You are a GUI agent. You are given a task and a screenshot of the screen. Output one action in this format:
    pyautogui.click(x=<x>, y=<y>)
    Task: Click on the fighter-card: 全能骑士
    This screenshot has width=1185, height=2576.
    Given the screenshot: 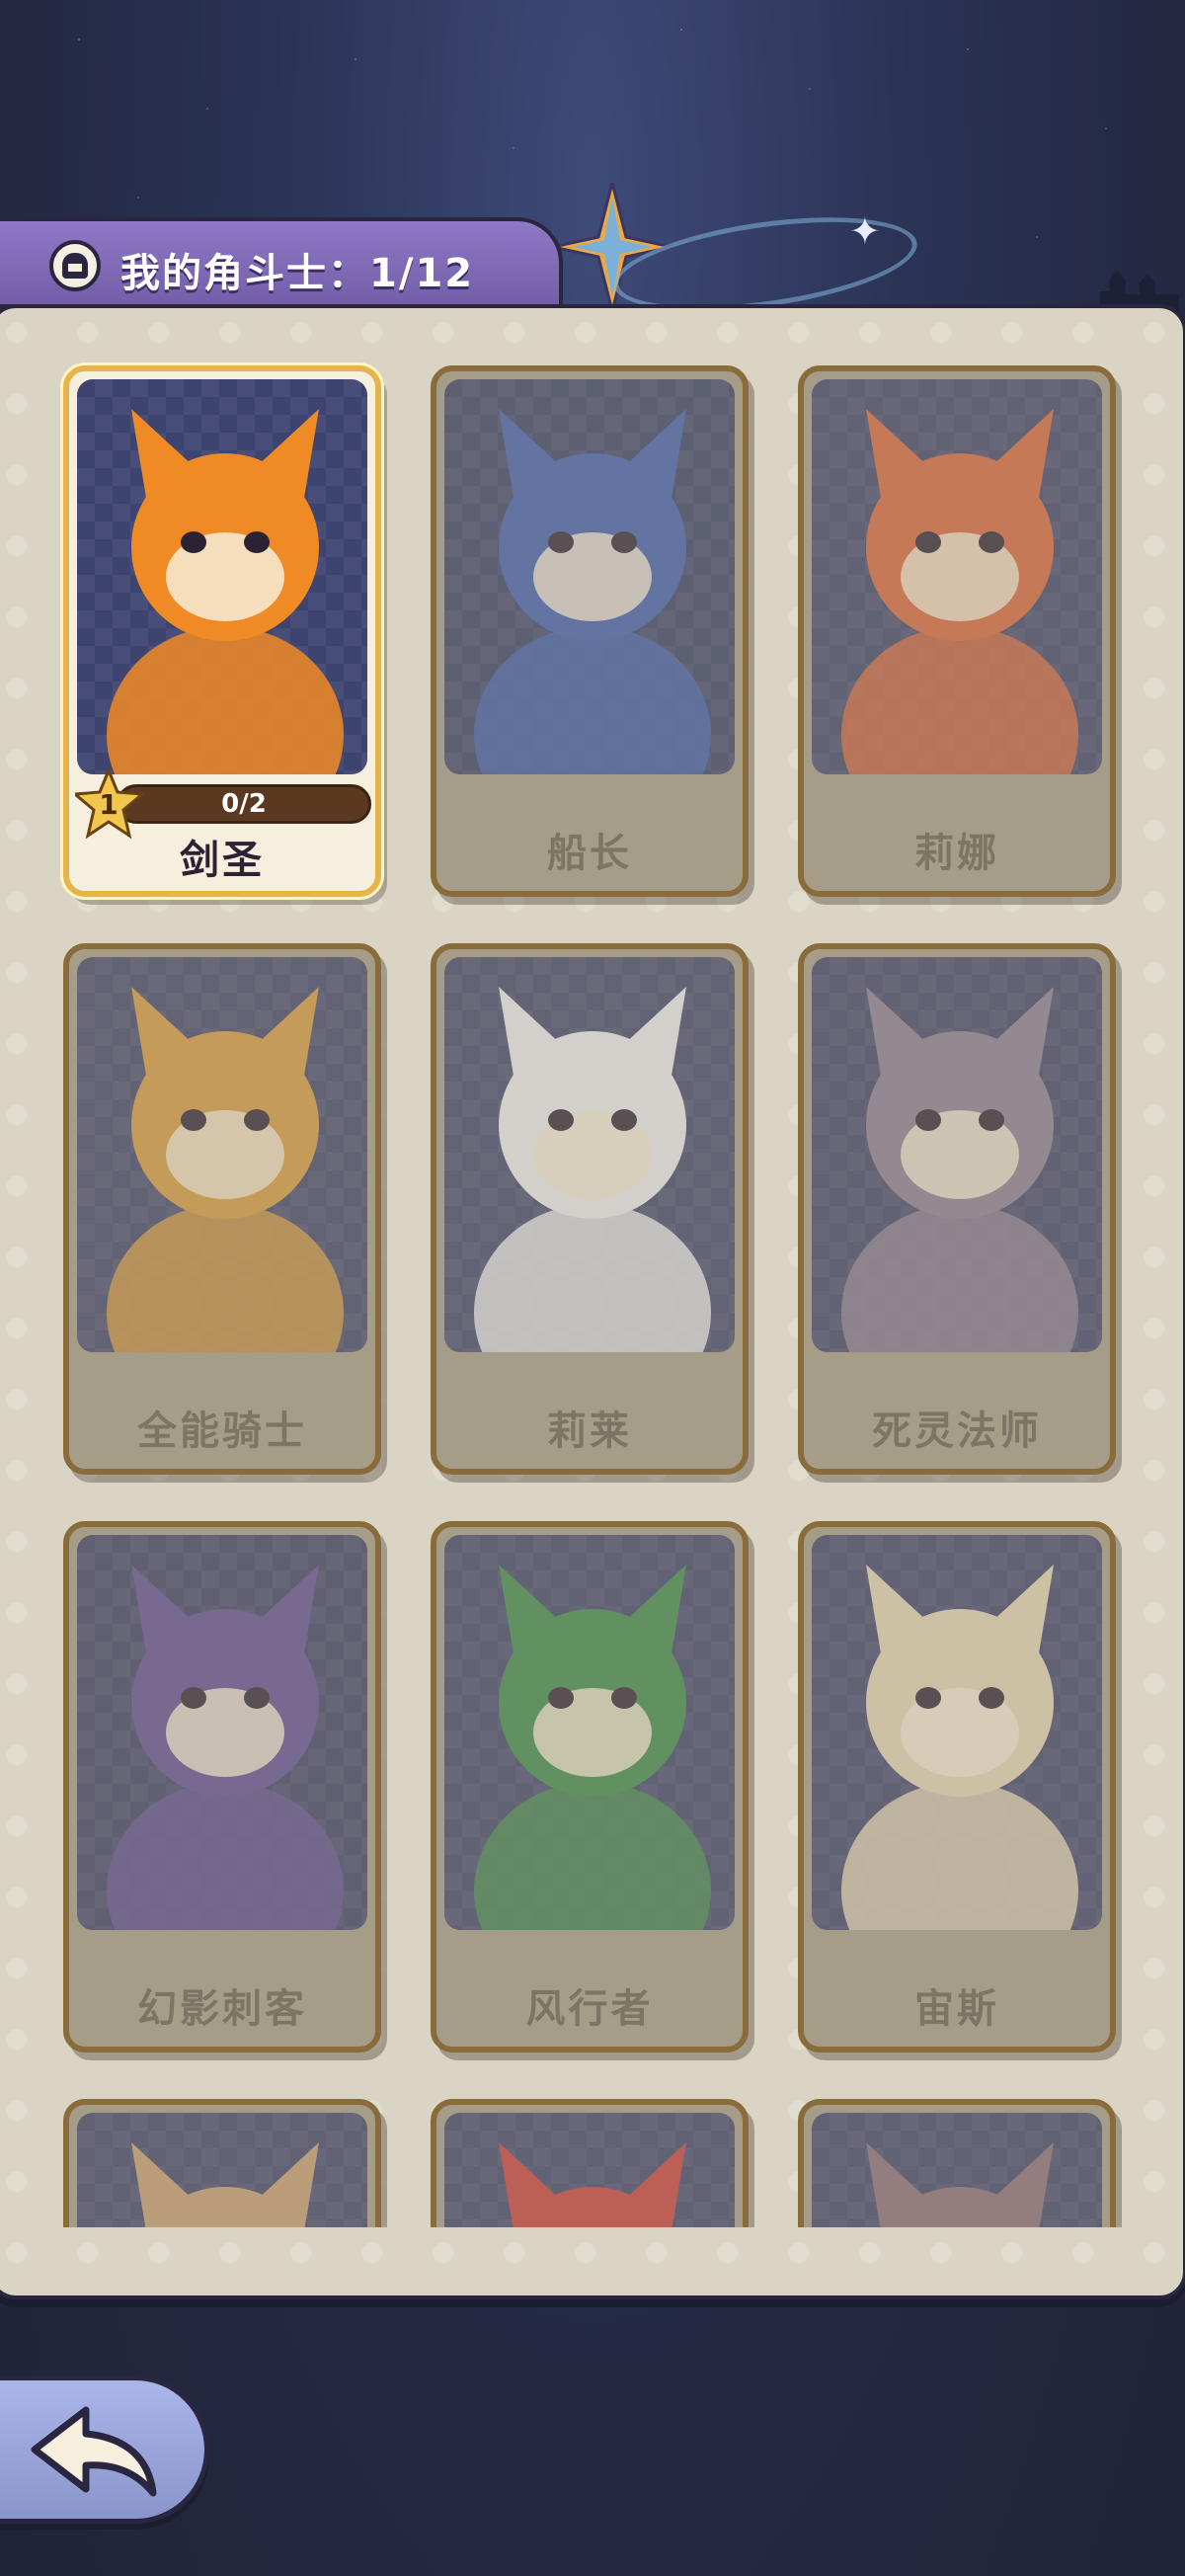 What is the action you would take?
    pyautogui.click(x=222, y=1209)
    